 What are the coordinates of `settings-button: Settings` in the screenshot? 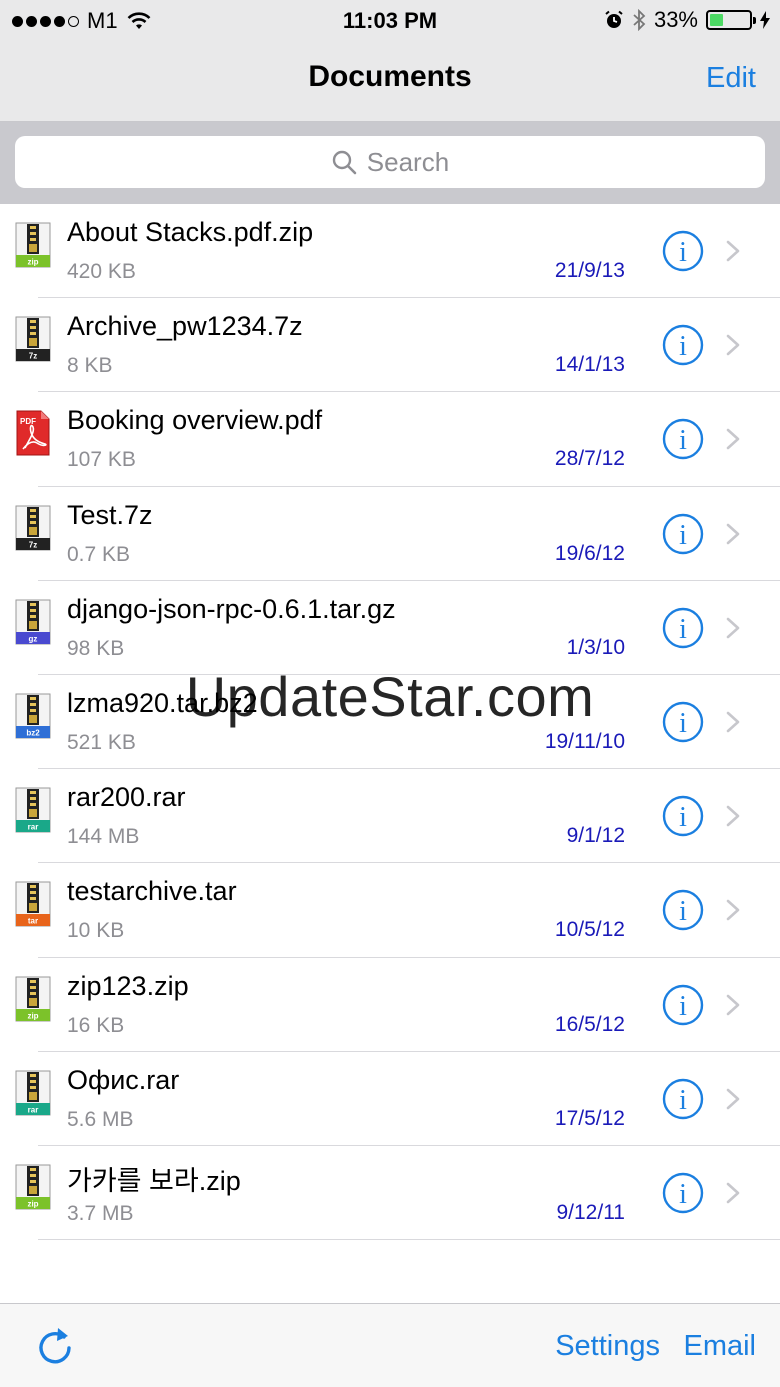 It's located at (607, 1346).